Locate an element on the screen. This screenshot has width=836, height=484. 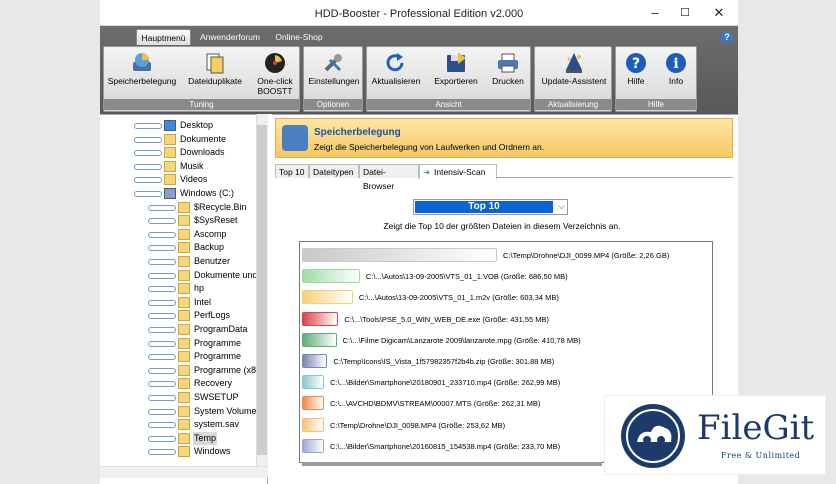
einstellungen-button: Einstellungen is located at coordinates (334, 75).